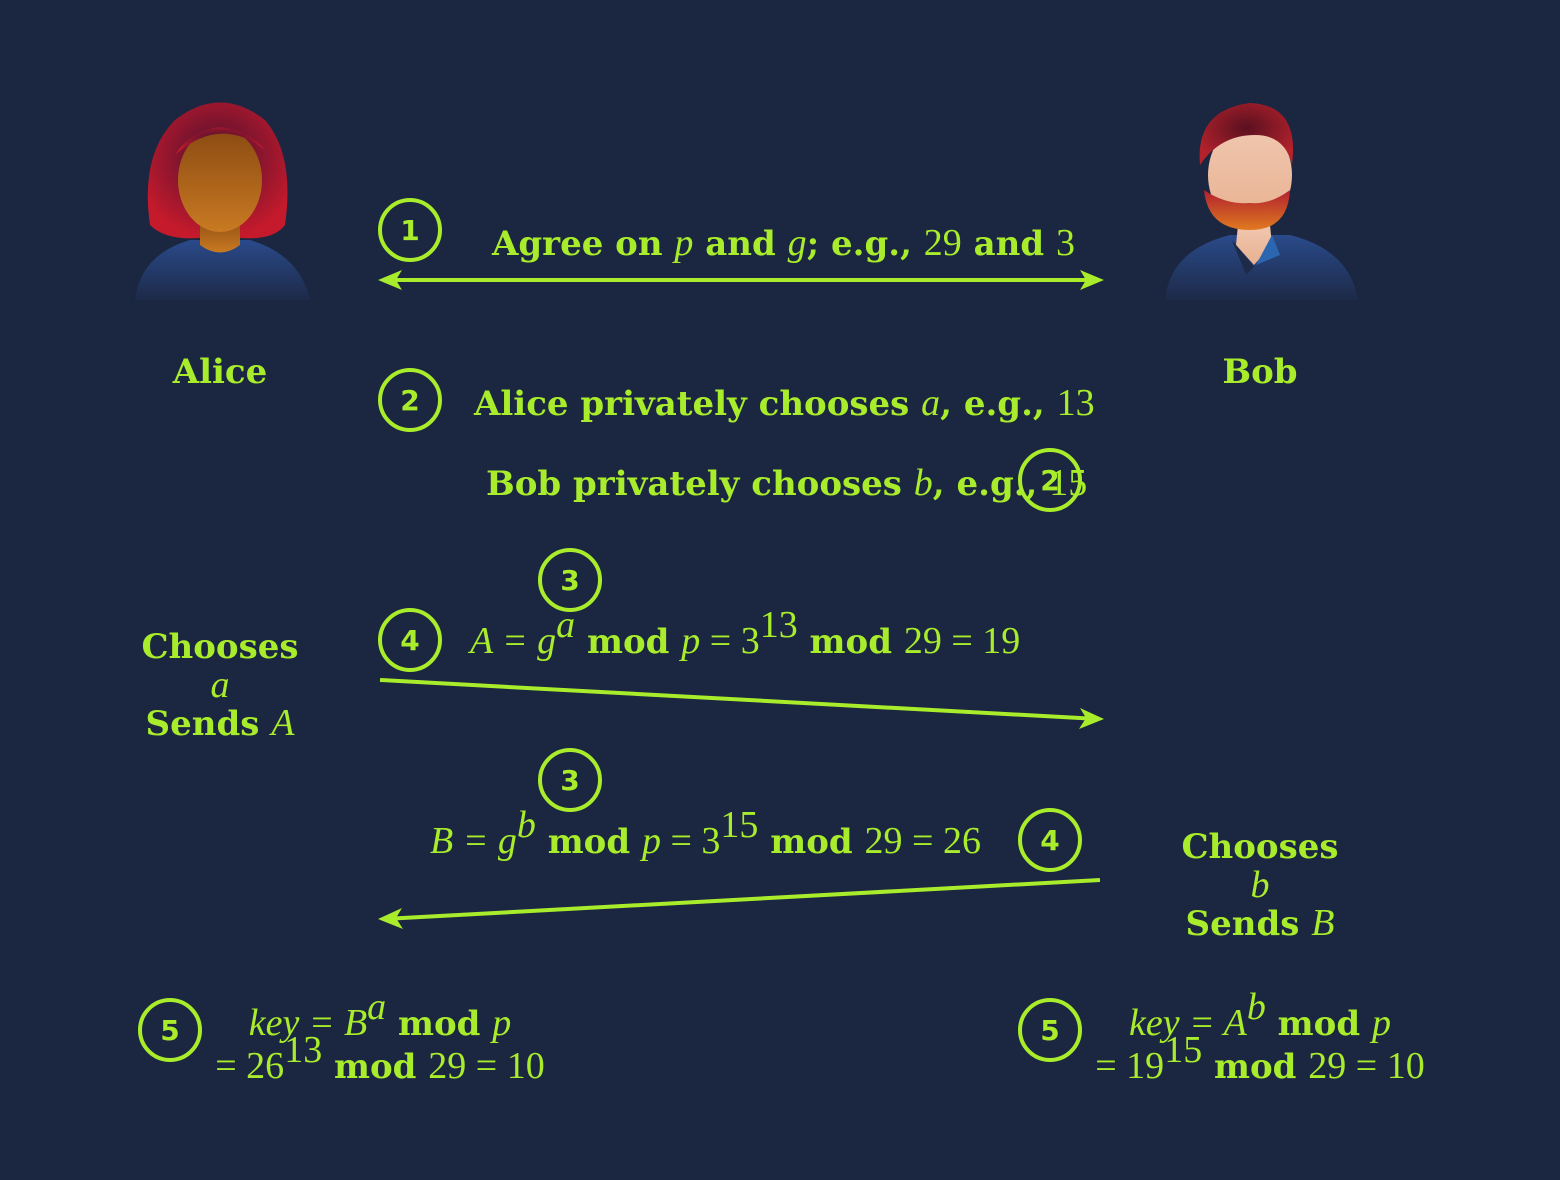 This screenshot has height=1180, width=1560. I want to click on equation-B: B = gb mod p = 315 mod 29 = 26, so click(705, 833).